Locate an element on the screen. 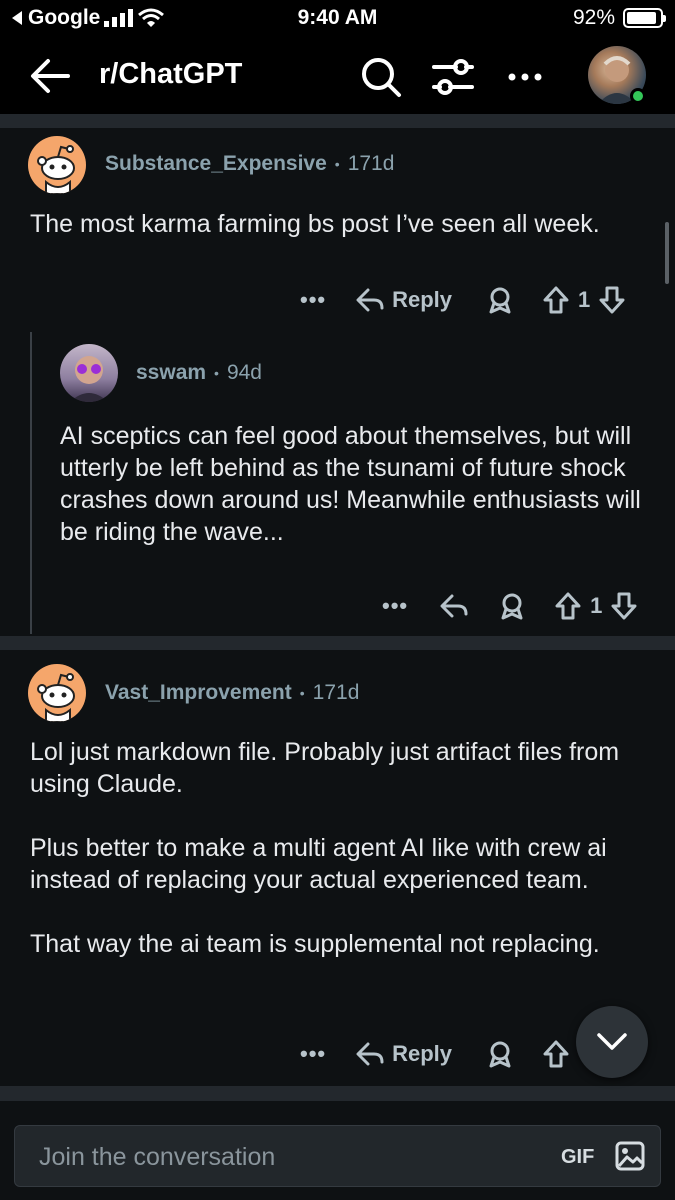 The width and height of the screenshot is (675, 1200). comment-actions: ••• Reply is located at coordinates (435, 1054).